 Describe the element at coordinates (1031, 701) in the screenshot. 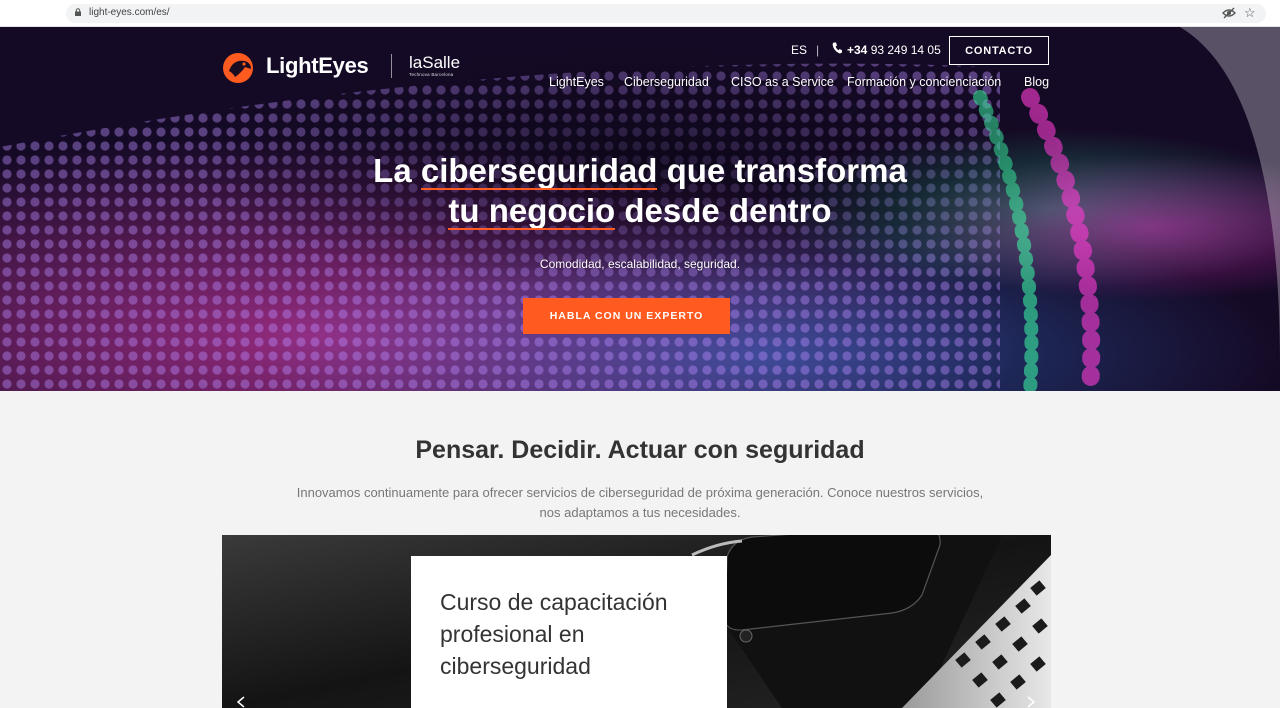

I see `carousel-next-arrow-icon` at that location.